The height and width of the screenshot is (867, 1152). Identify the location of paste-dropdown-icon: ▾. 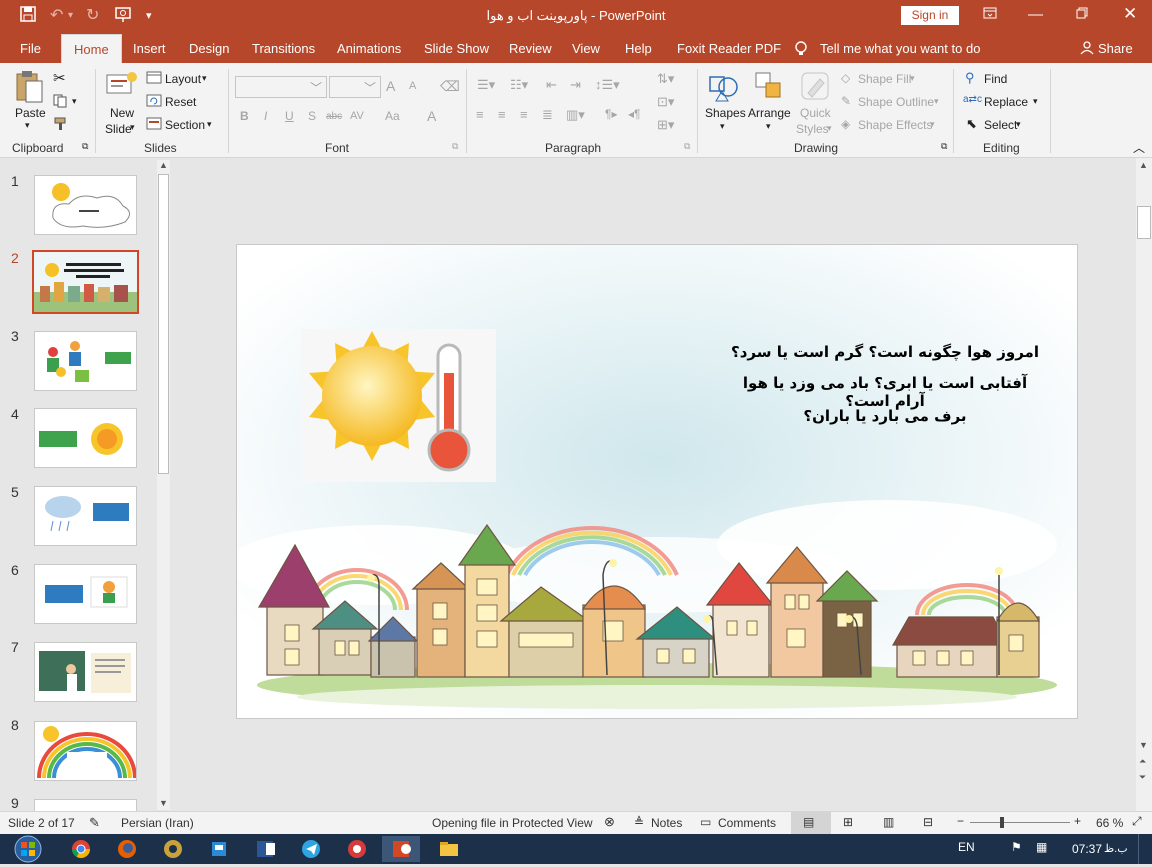
(27, 125).